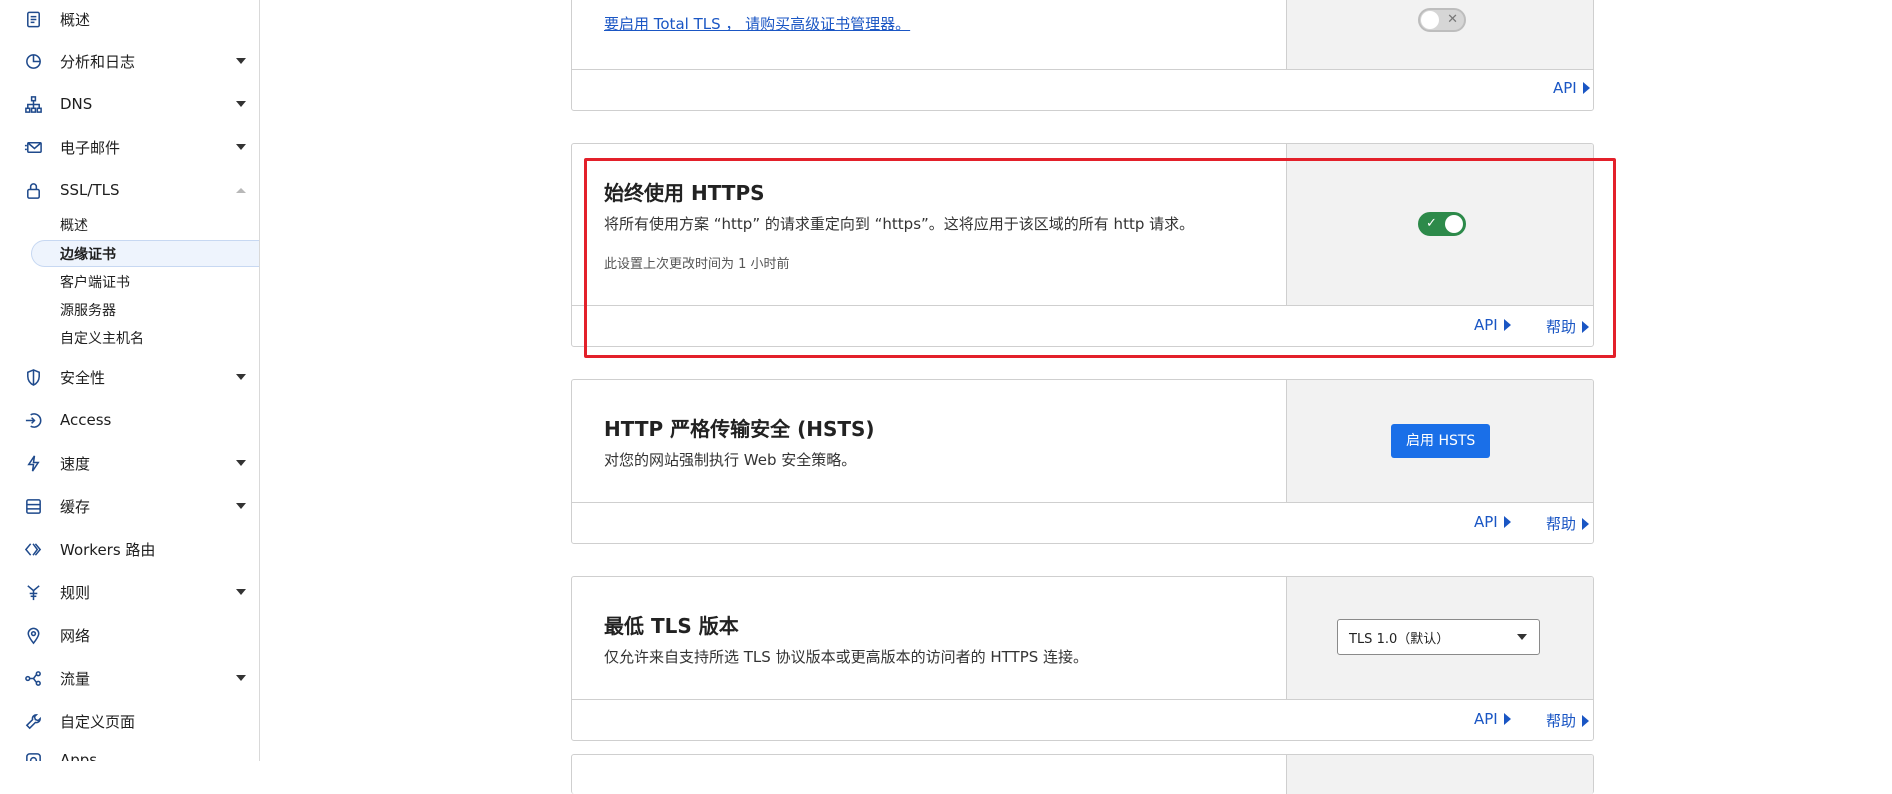 This screenshot has height=794, width=1892. Describe the element at coordinates (145, 224) in the screenshot. I see `sidebar-subitem-ssl-overview: 概述` at that location.